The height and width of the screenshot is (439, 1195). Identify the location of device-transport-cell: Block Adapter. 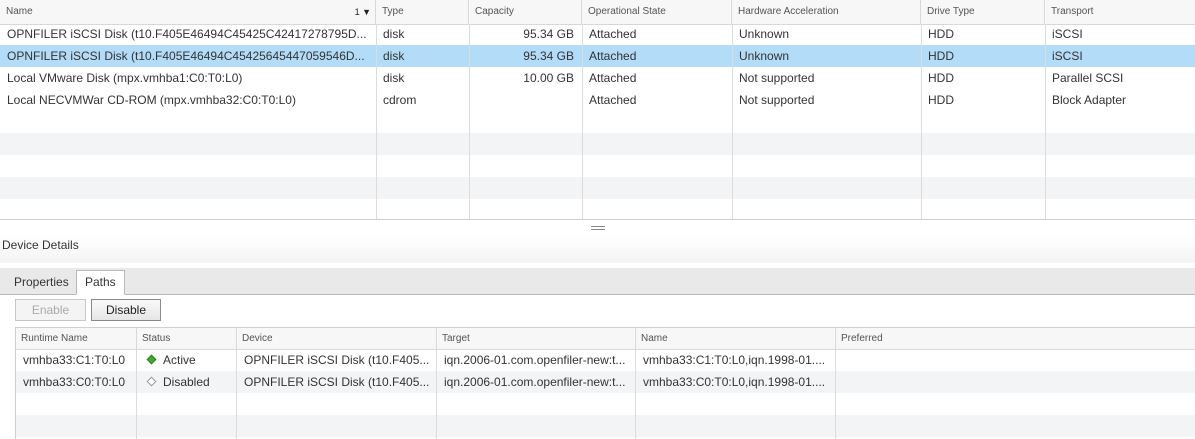
(1089, 100).